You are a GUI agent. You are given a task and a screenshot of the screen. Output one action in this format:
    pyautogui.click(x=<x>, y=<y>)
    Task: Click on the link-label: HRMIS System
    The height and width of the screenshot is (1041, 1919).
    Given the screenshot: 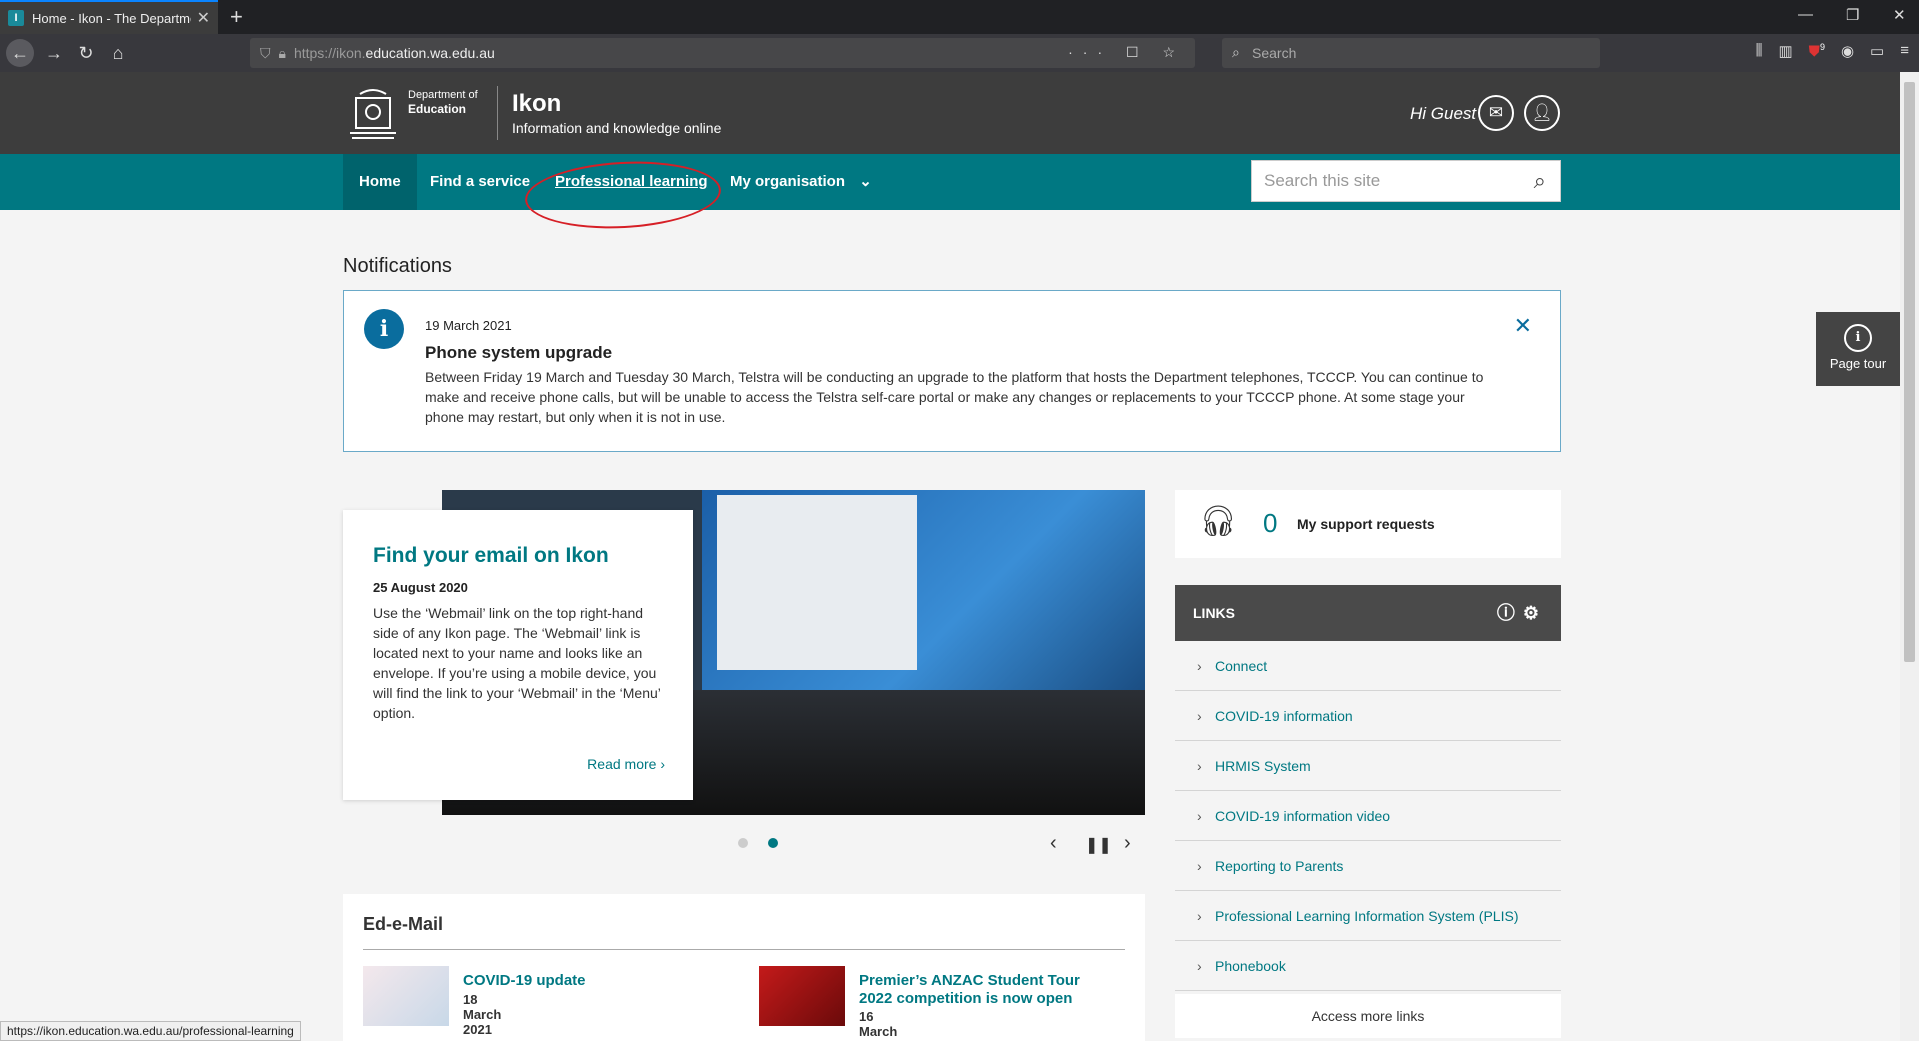 What is the action you would take?
    pyautogui.click(x=1263, y=766)
    